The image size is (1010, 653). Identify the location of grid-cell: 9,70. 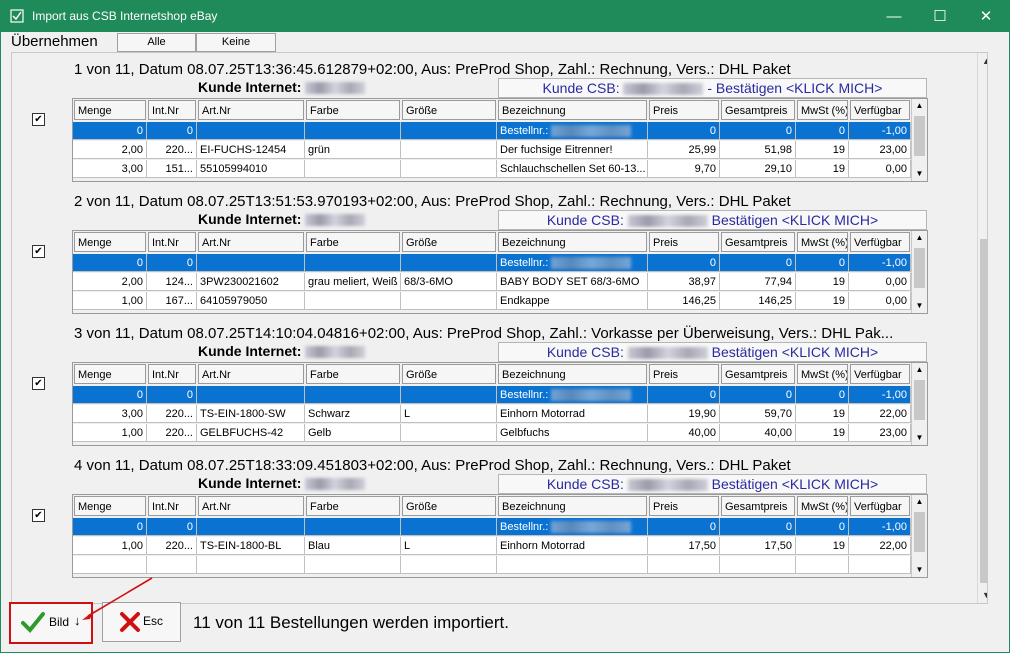
(684, 169).